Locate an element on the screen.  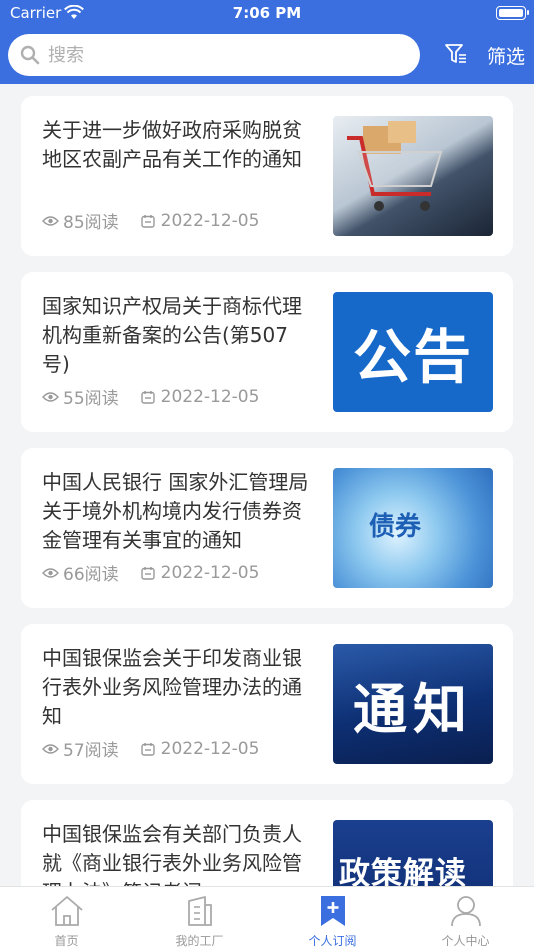
read-count: 57阅读 is located at coordinates (91, 751).